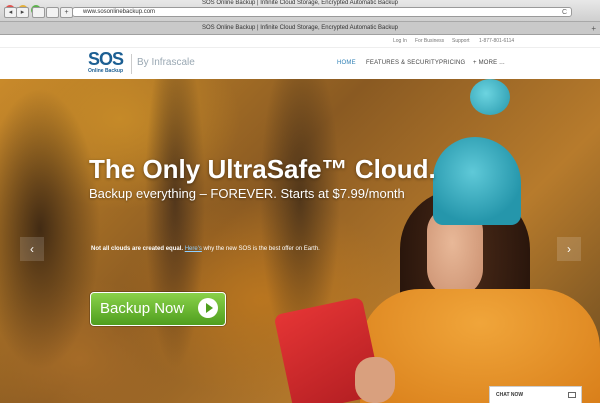 The image size is (600, 403). I want to click on chat-now-widget: CHAT NOW, so click(535, 394).